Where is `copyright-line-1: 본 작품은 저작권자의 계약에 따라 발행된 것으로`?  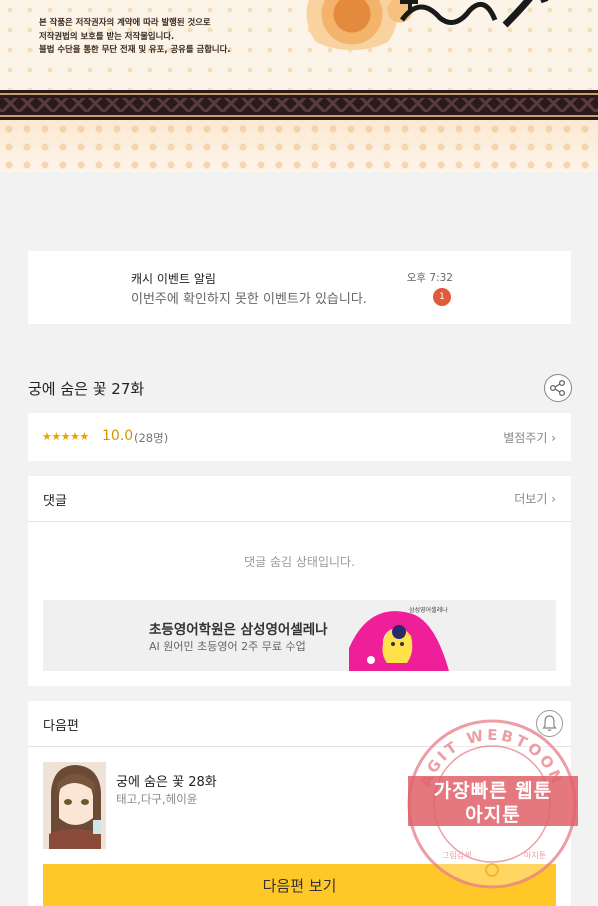 copyright-line-1: 본 작품은 저작권자의 계약에 따라 발행된 것으로 is located at coordinates (125, 22).